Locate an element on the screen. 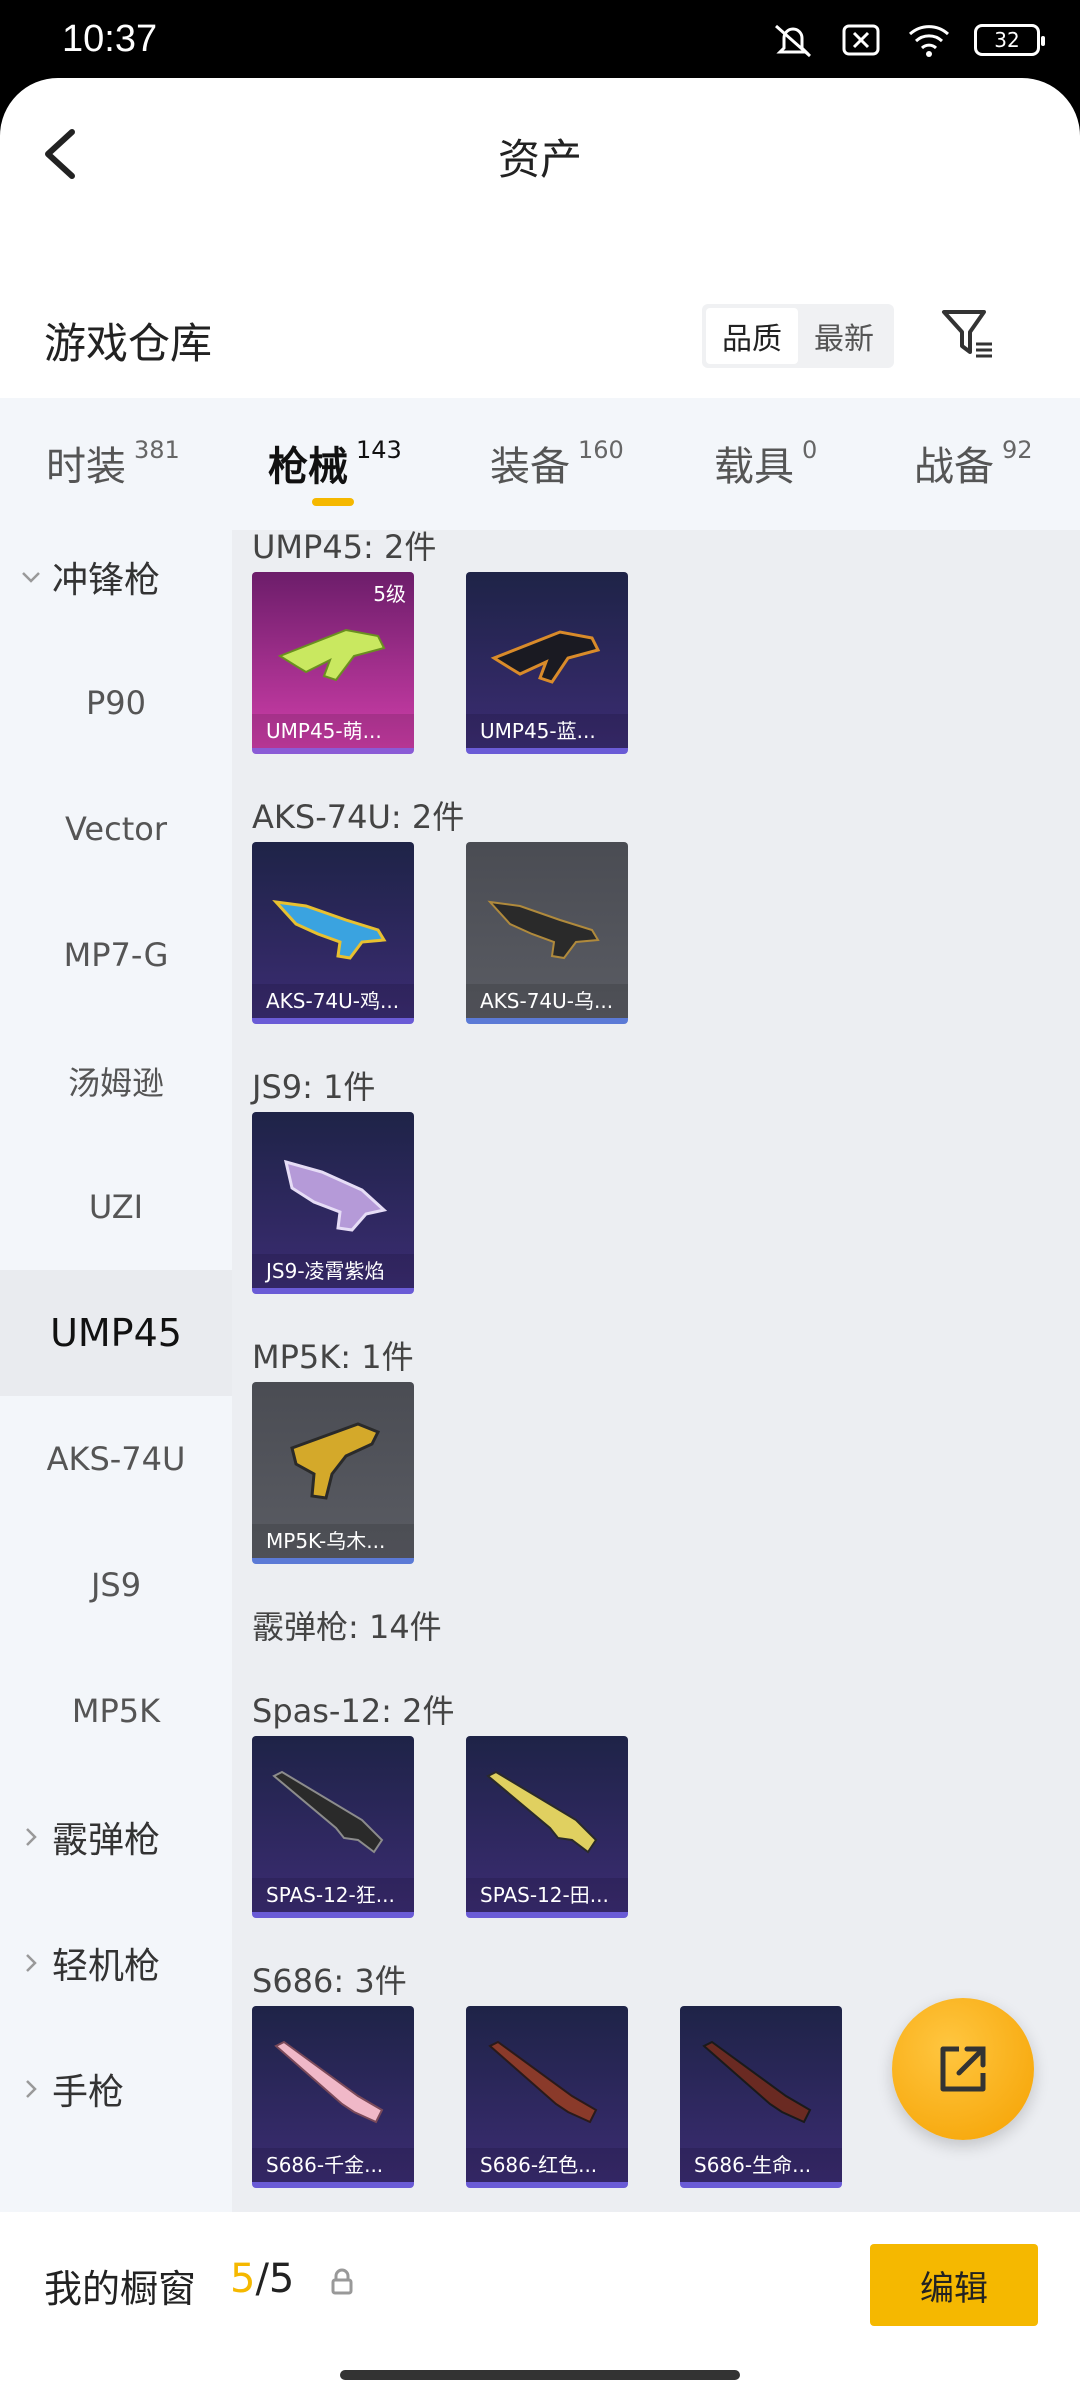 The width and height of the screenshot is (1080, 2400). showcase-label: 我的橱窗 is located at coordinates (120, 2289).